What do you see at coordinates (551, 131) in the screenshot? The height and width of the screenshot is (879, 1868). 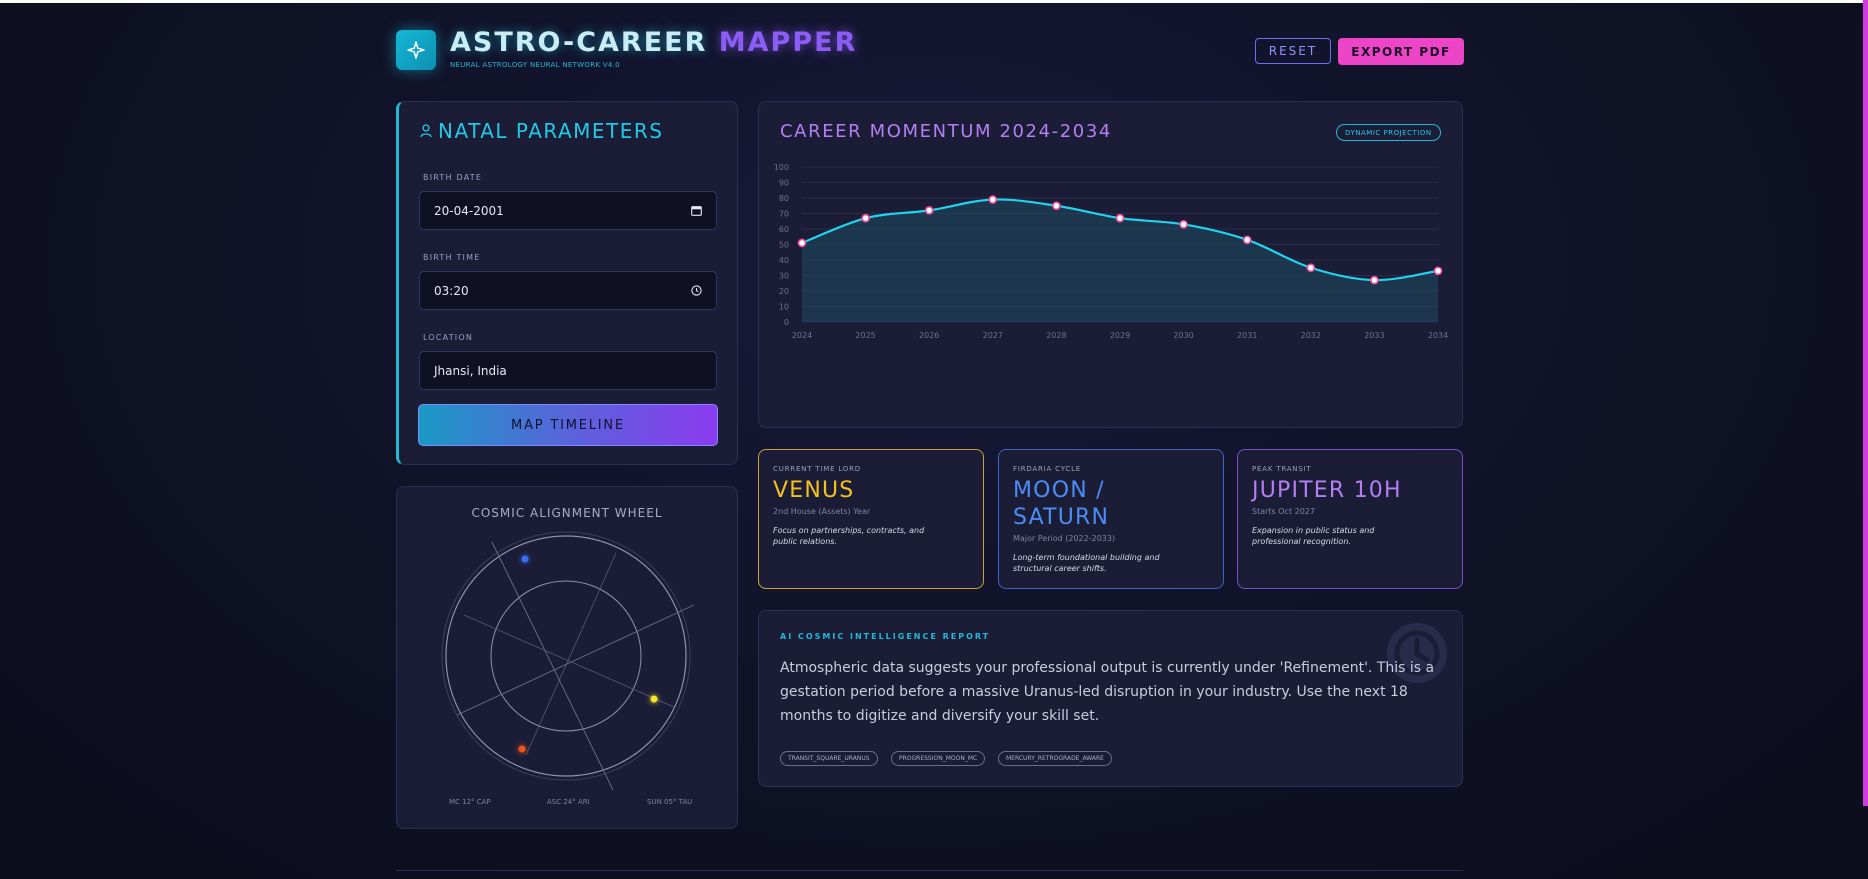 I see `natal-parameters-title: NATAL PARAMETERS` at bounding box center [551, 131].